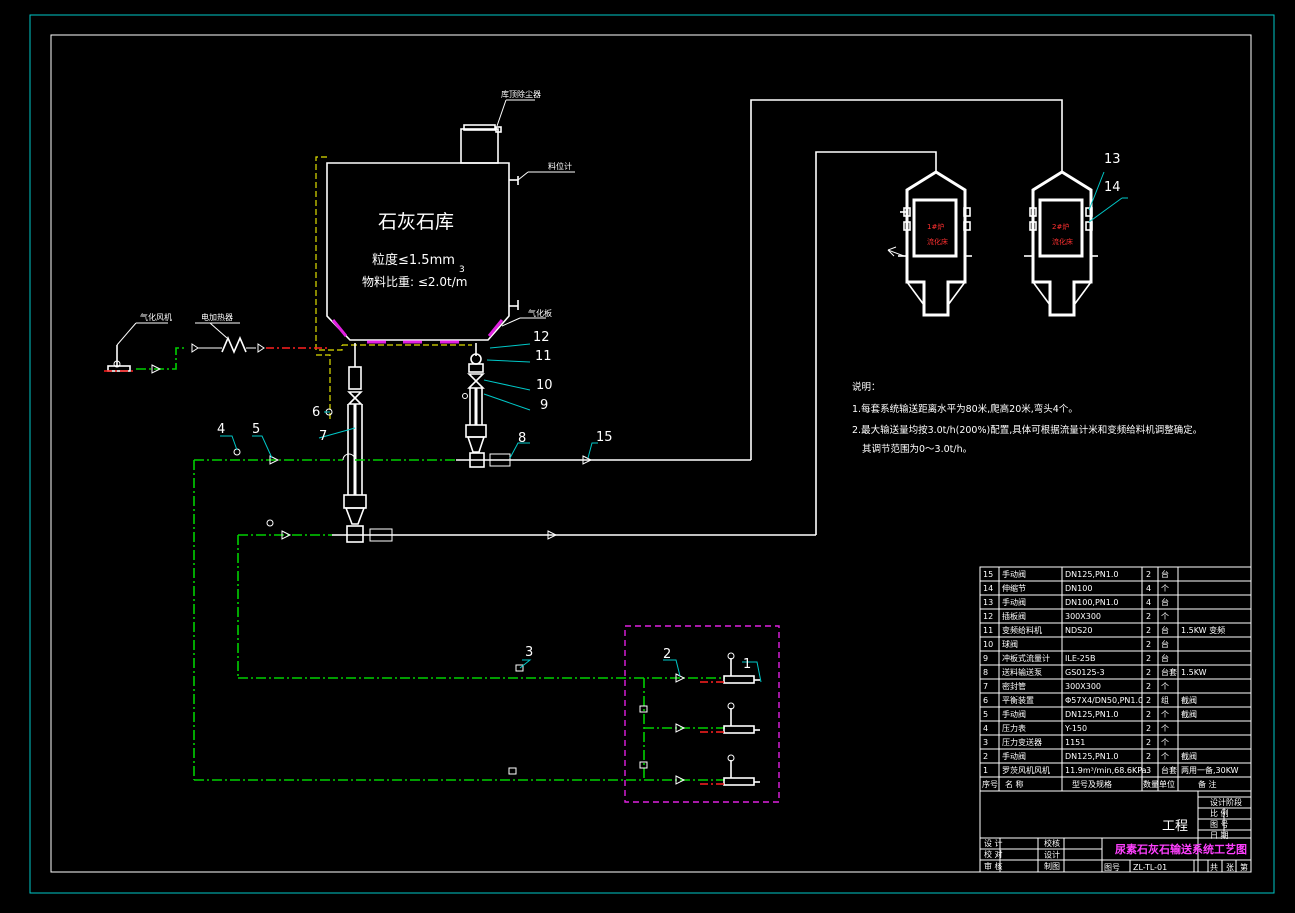  Describe the element at coordinates (541, 337) in the screenshot. I see `callout-12: 12` at that location.